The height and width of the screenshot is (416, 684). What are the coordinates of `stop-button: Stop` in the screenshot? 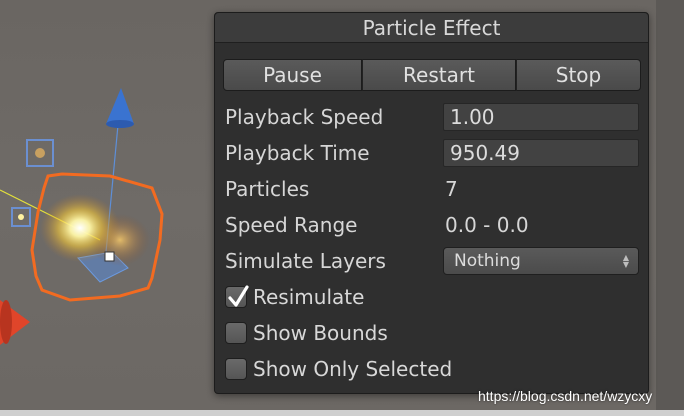 It's located at (578, 75).